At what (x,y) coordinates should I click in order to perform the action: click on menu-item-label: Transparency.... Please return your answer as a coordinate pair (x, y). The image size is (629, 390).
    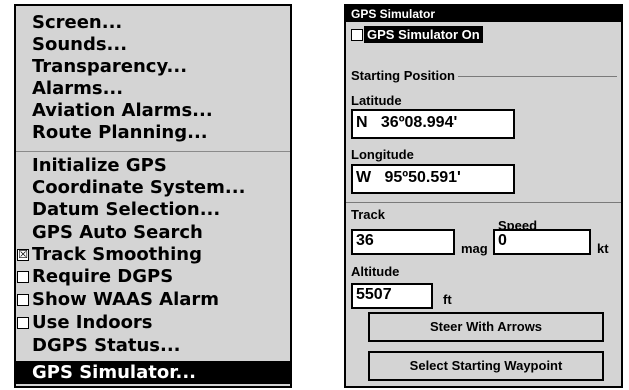
    Looking at the image, I should click on (110, 66).